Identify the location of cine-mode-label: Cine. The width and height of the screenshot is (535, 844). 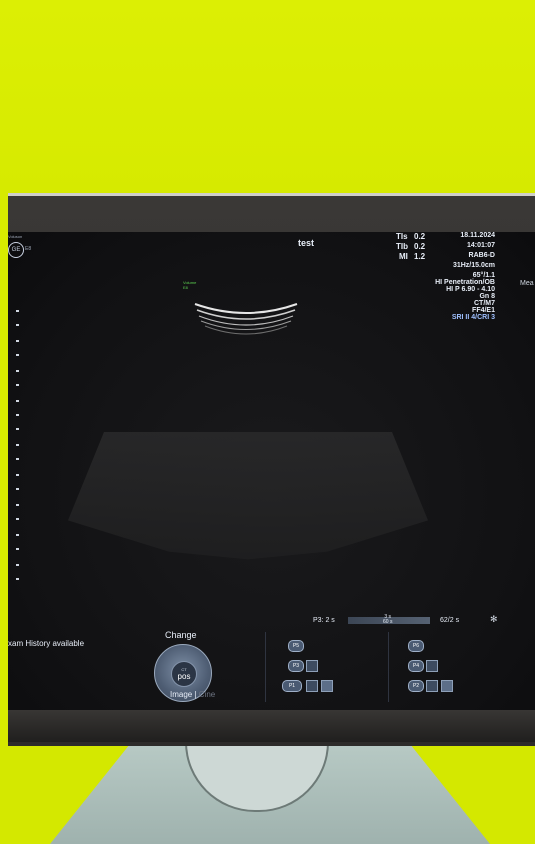
(207, 694).